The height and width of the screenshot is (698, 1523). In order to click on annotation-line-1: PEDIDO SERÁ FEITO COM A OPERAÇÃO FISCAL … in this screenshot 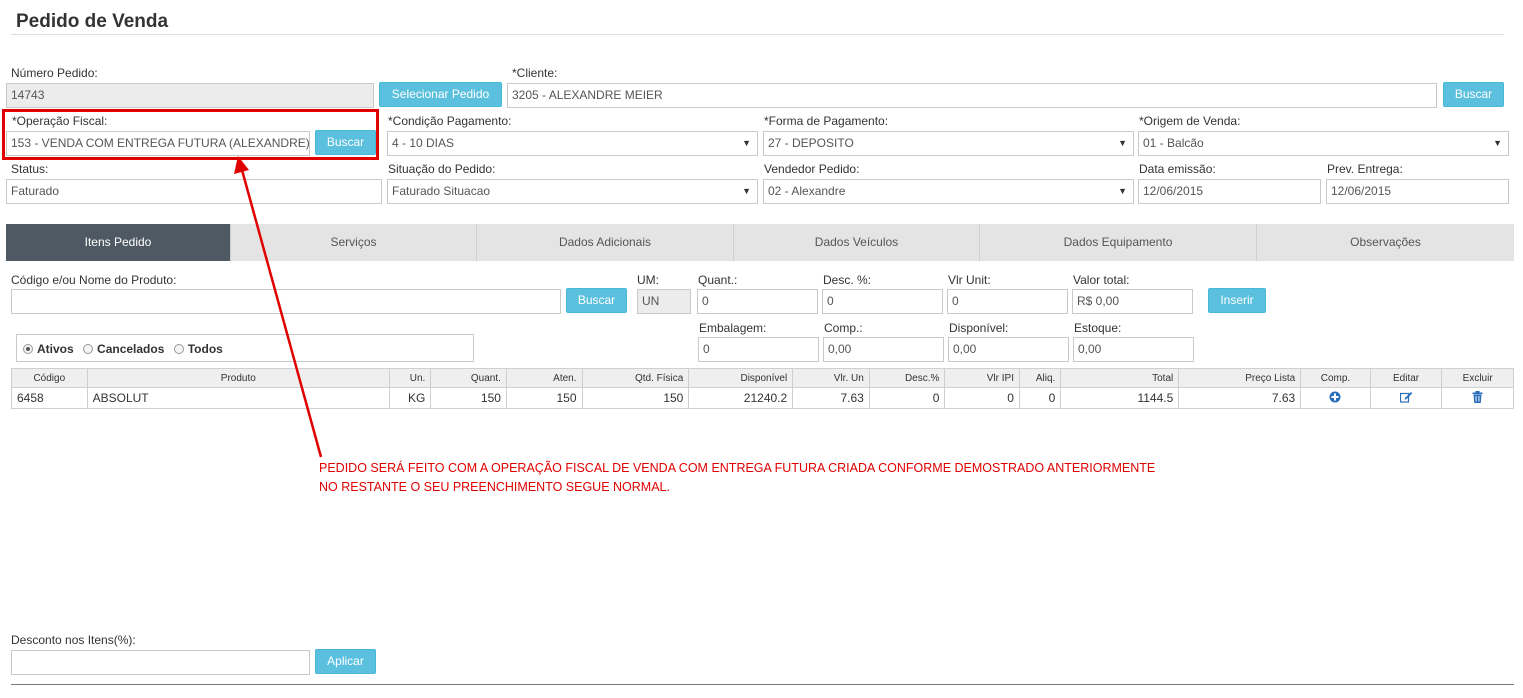, I will do `click(737, 468)`.